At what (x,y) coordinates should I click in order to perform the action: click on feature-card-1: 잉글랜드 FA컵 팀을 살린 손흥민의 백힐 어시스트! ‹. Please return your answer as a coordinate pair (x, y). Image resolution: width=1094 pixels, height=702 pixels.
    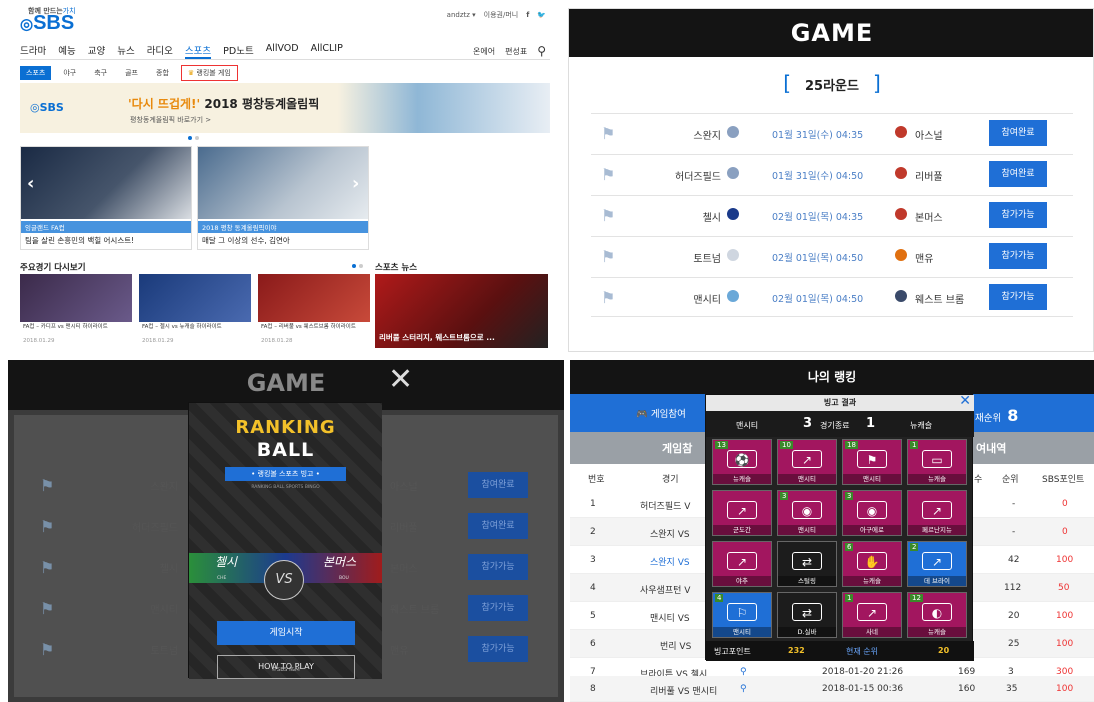
    Looking at the image, I should click on (106, 198).